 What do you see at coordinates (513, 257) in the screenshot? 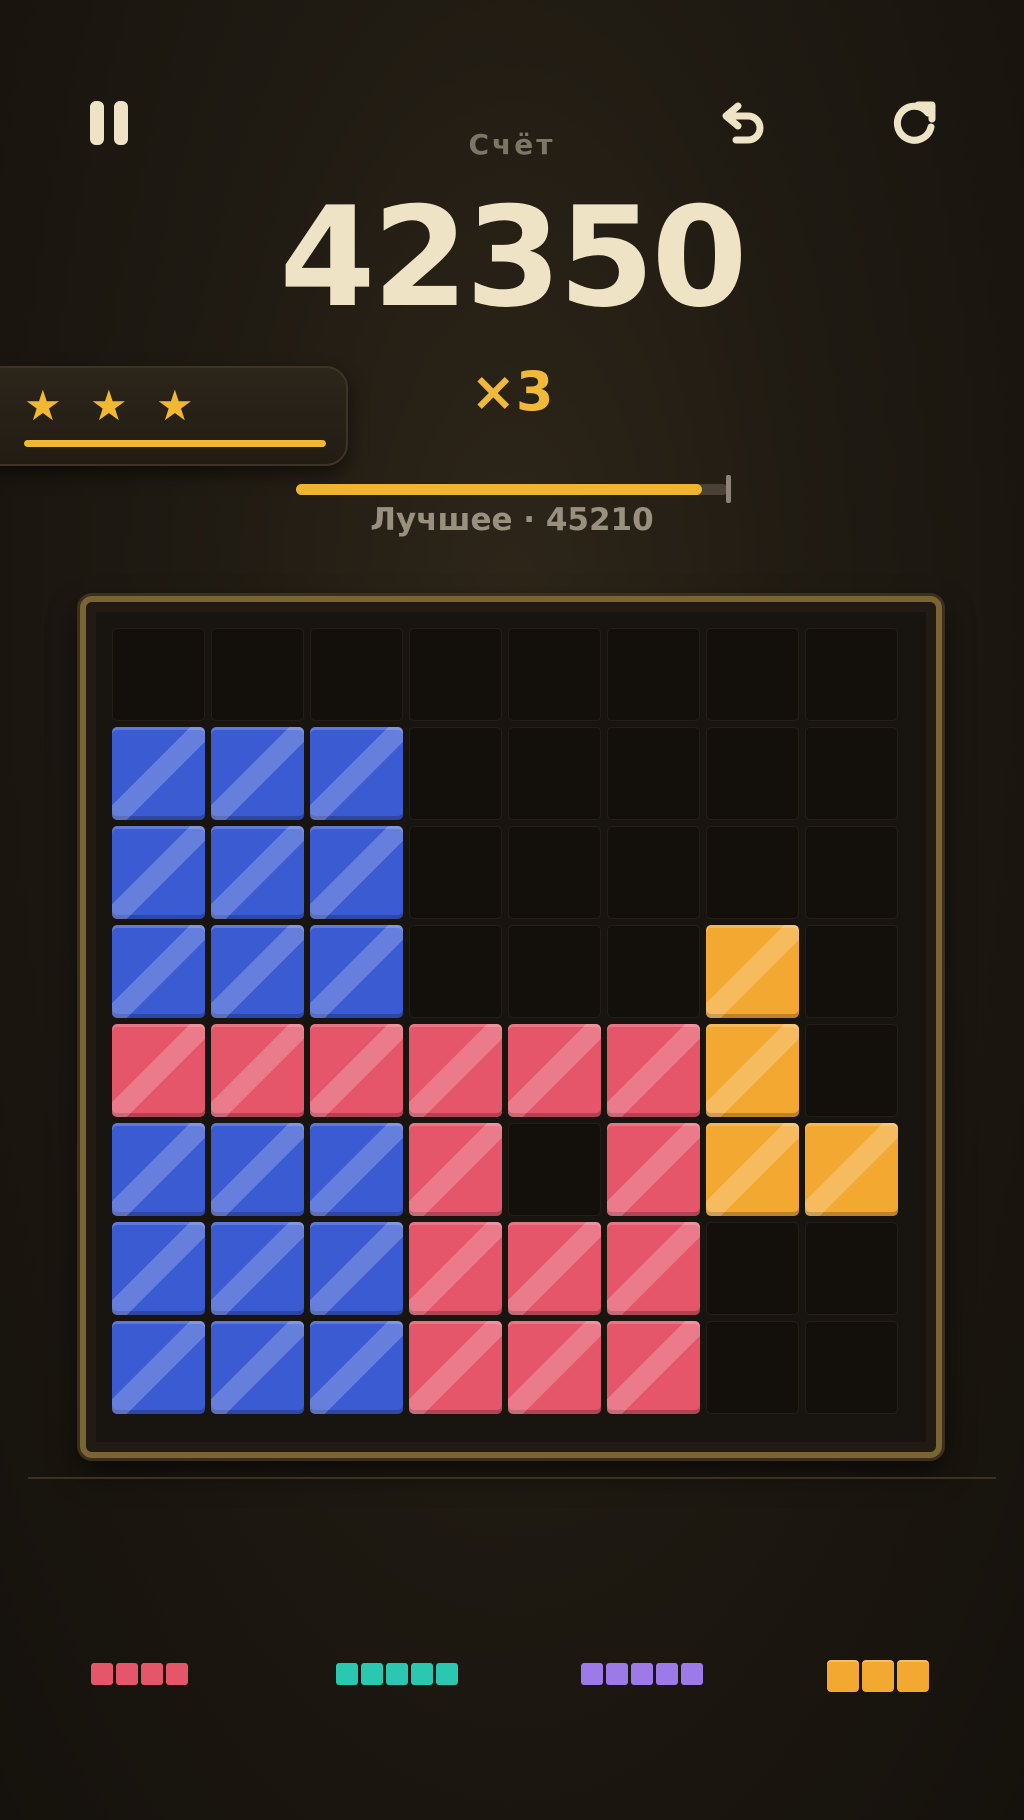
I see `score-value: 42350` at bounding box center [513, 257].